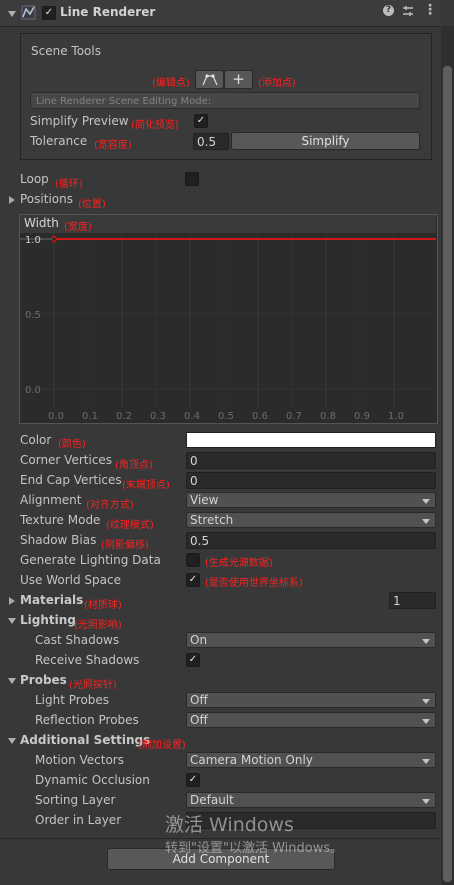 This screenshot has width=454, height=885. Describe the element at coordinates (225, 100) in the screenshot. I see `editing-mode-bar: Line Renderer Scene Editing Mode:` at that location.